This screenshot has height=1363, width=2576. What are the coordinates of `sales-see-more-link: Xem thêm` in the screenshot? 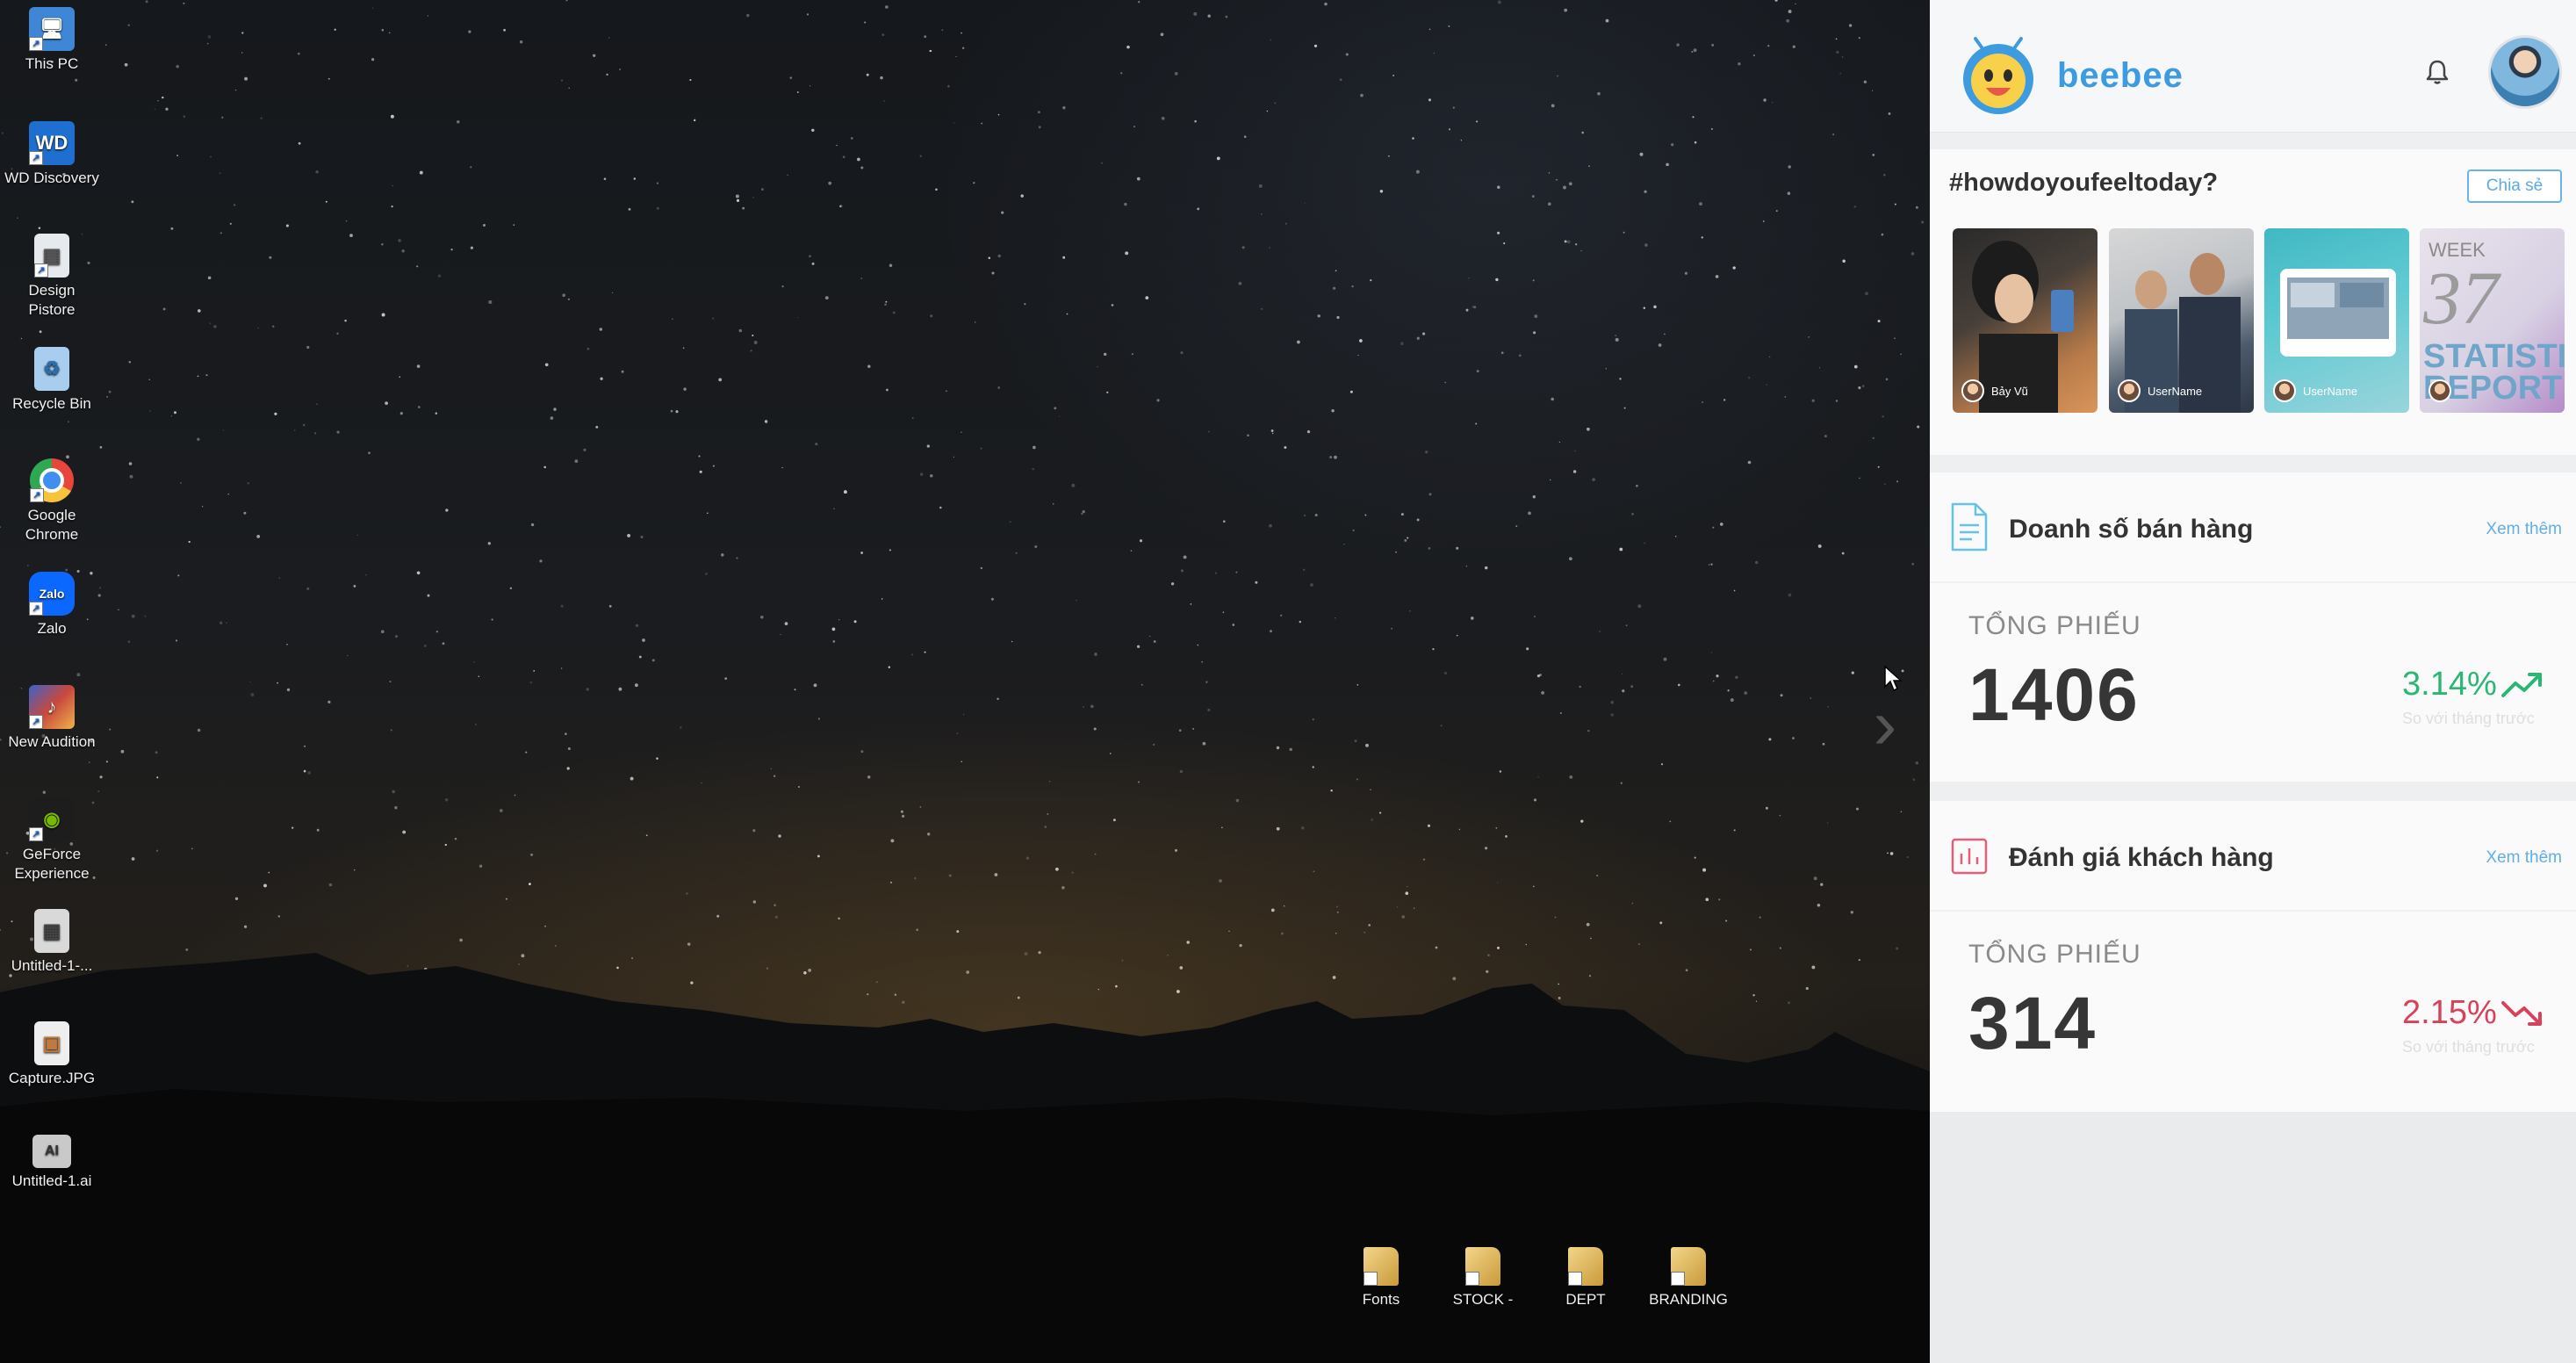 It's located at (2524, 529).